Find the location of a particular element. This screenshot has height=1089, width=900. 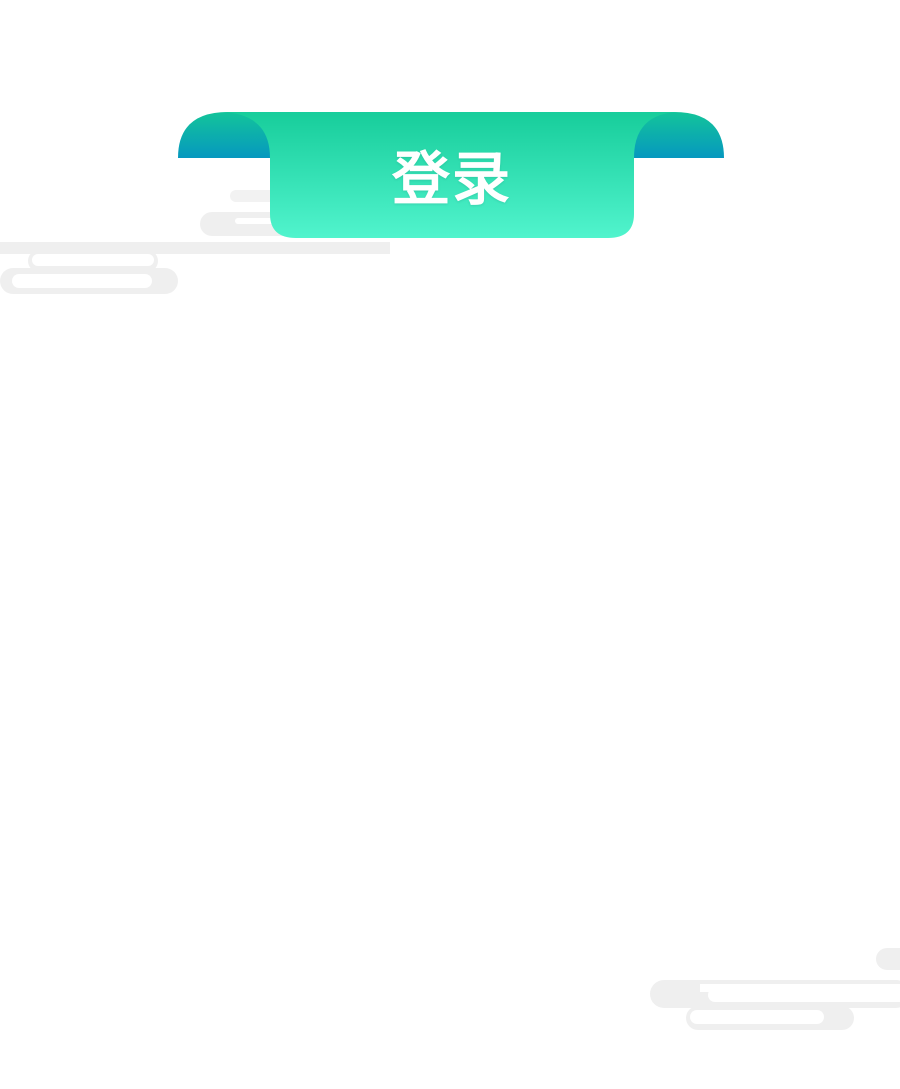

cloud-shape-bottom-right is located at coordinates (775, 989).